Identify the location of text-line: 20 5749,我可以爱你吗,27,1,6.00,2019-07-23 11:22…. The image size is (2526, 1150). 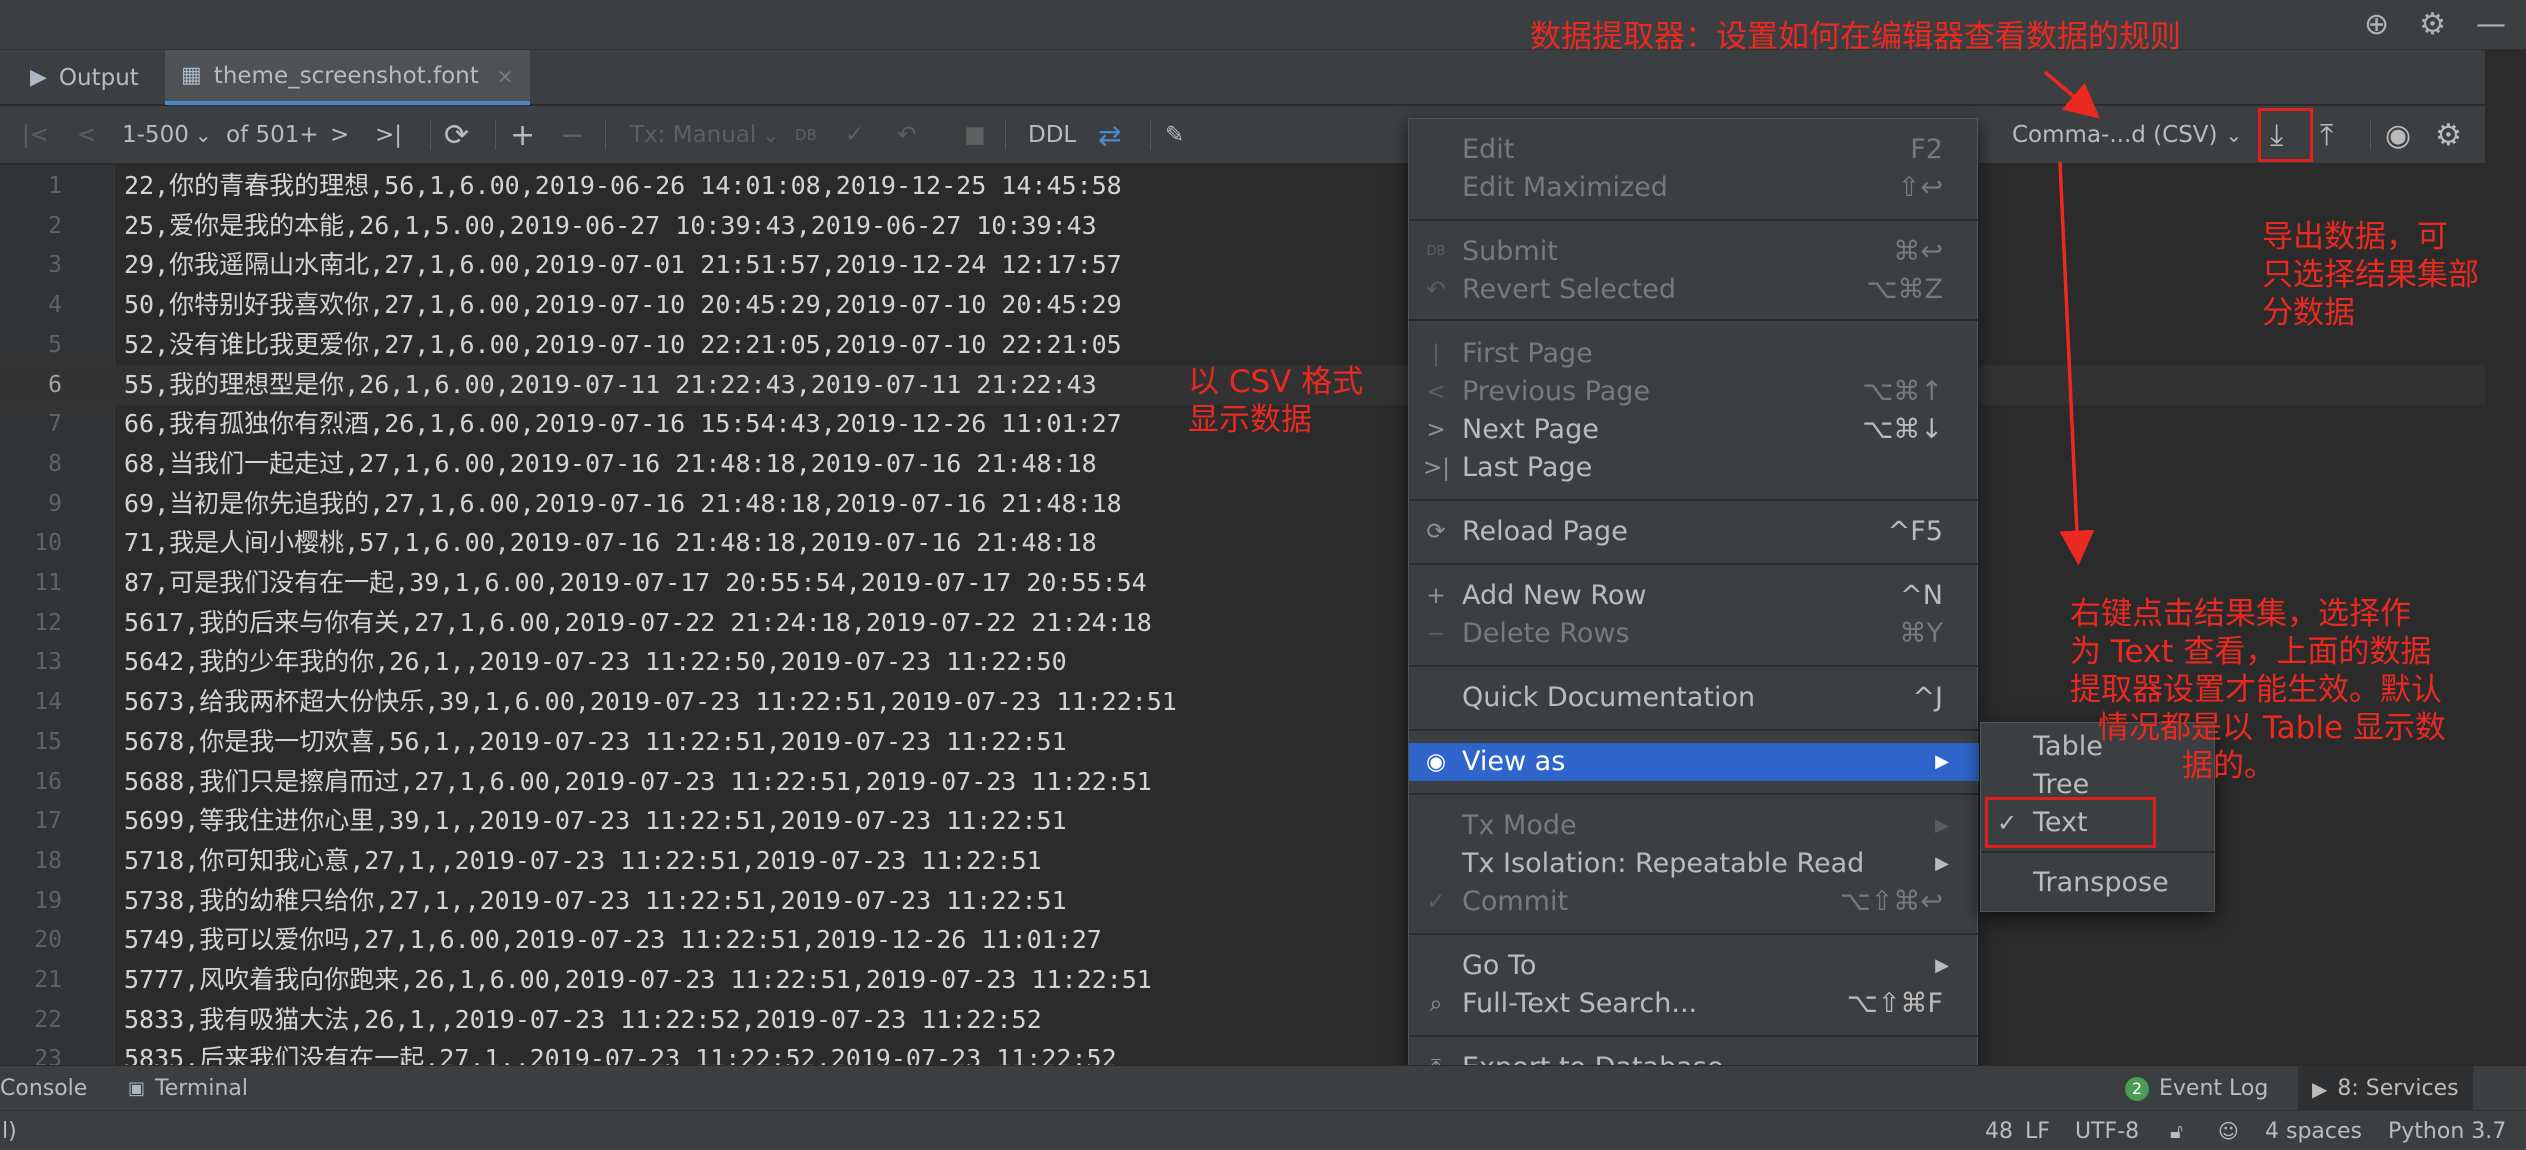
(1242, 940).